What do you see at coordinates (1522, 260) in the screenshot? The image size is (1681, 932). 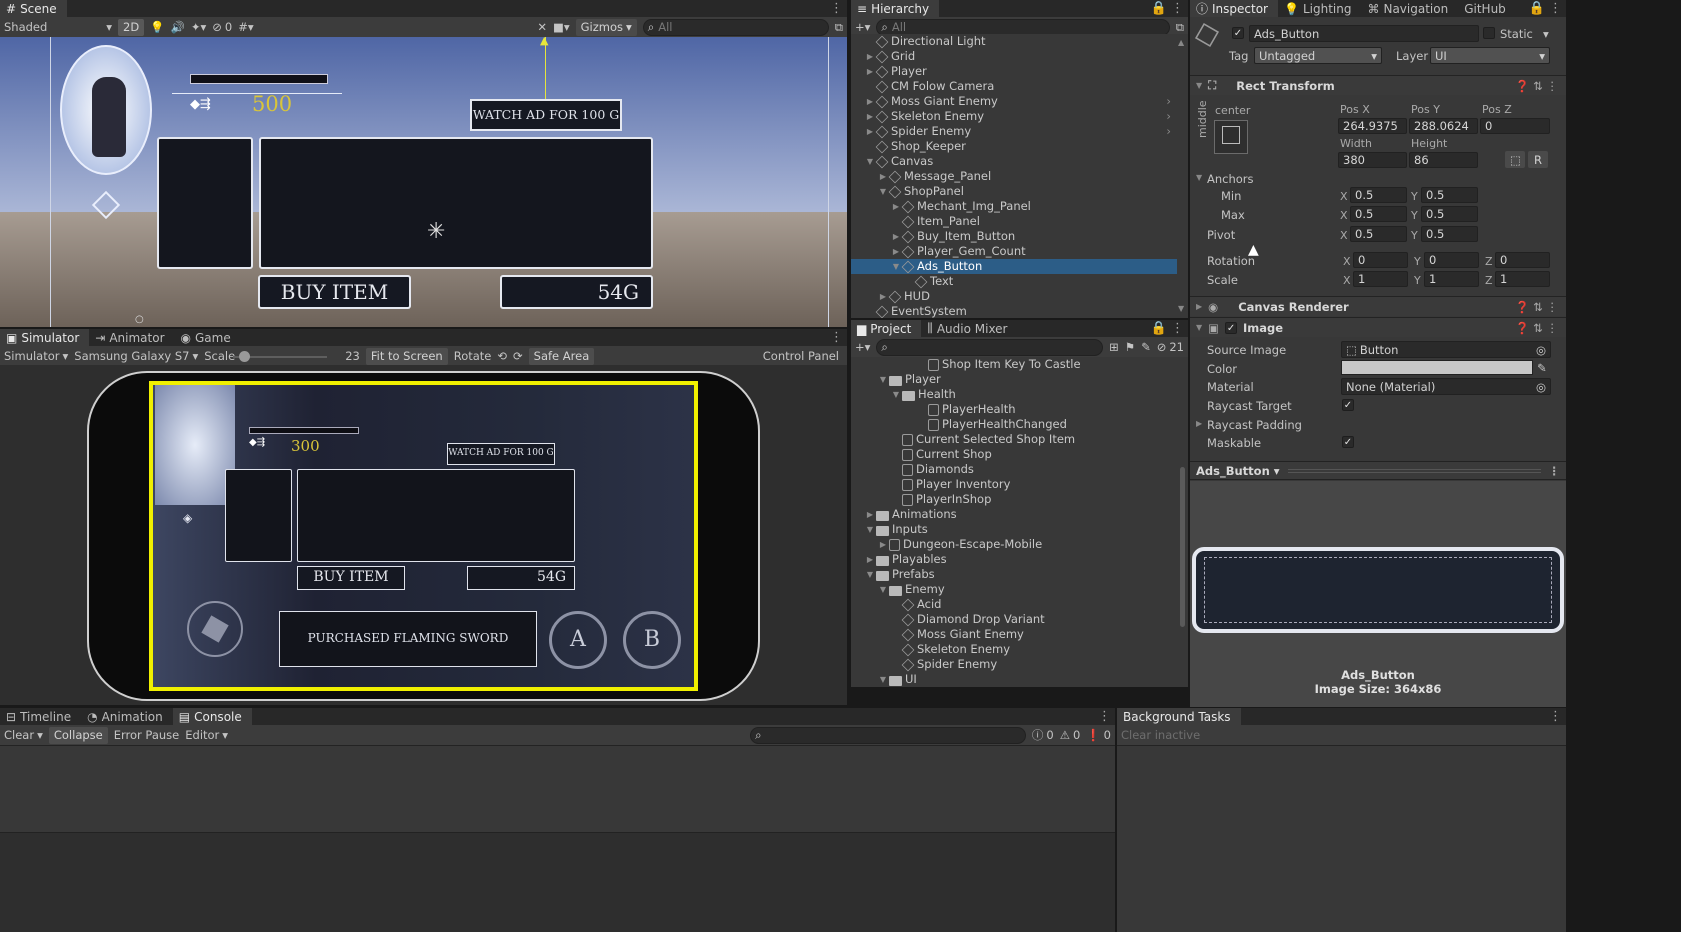 I see `rot-z-input: 0` at bounding box center [1522, 260].